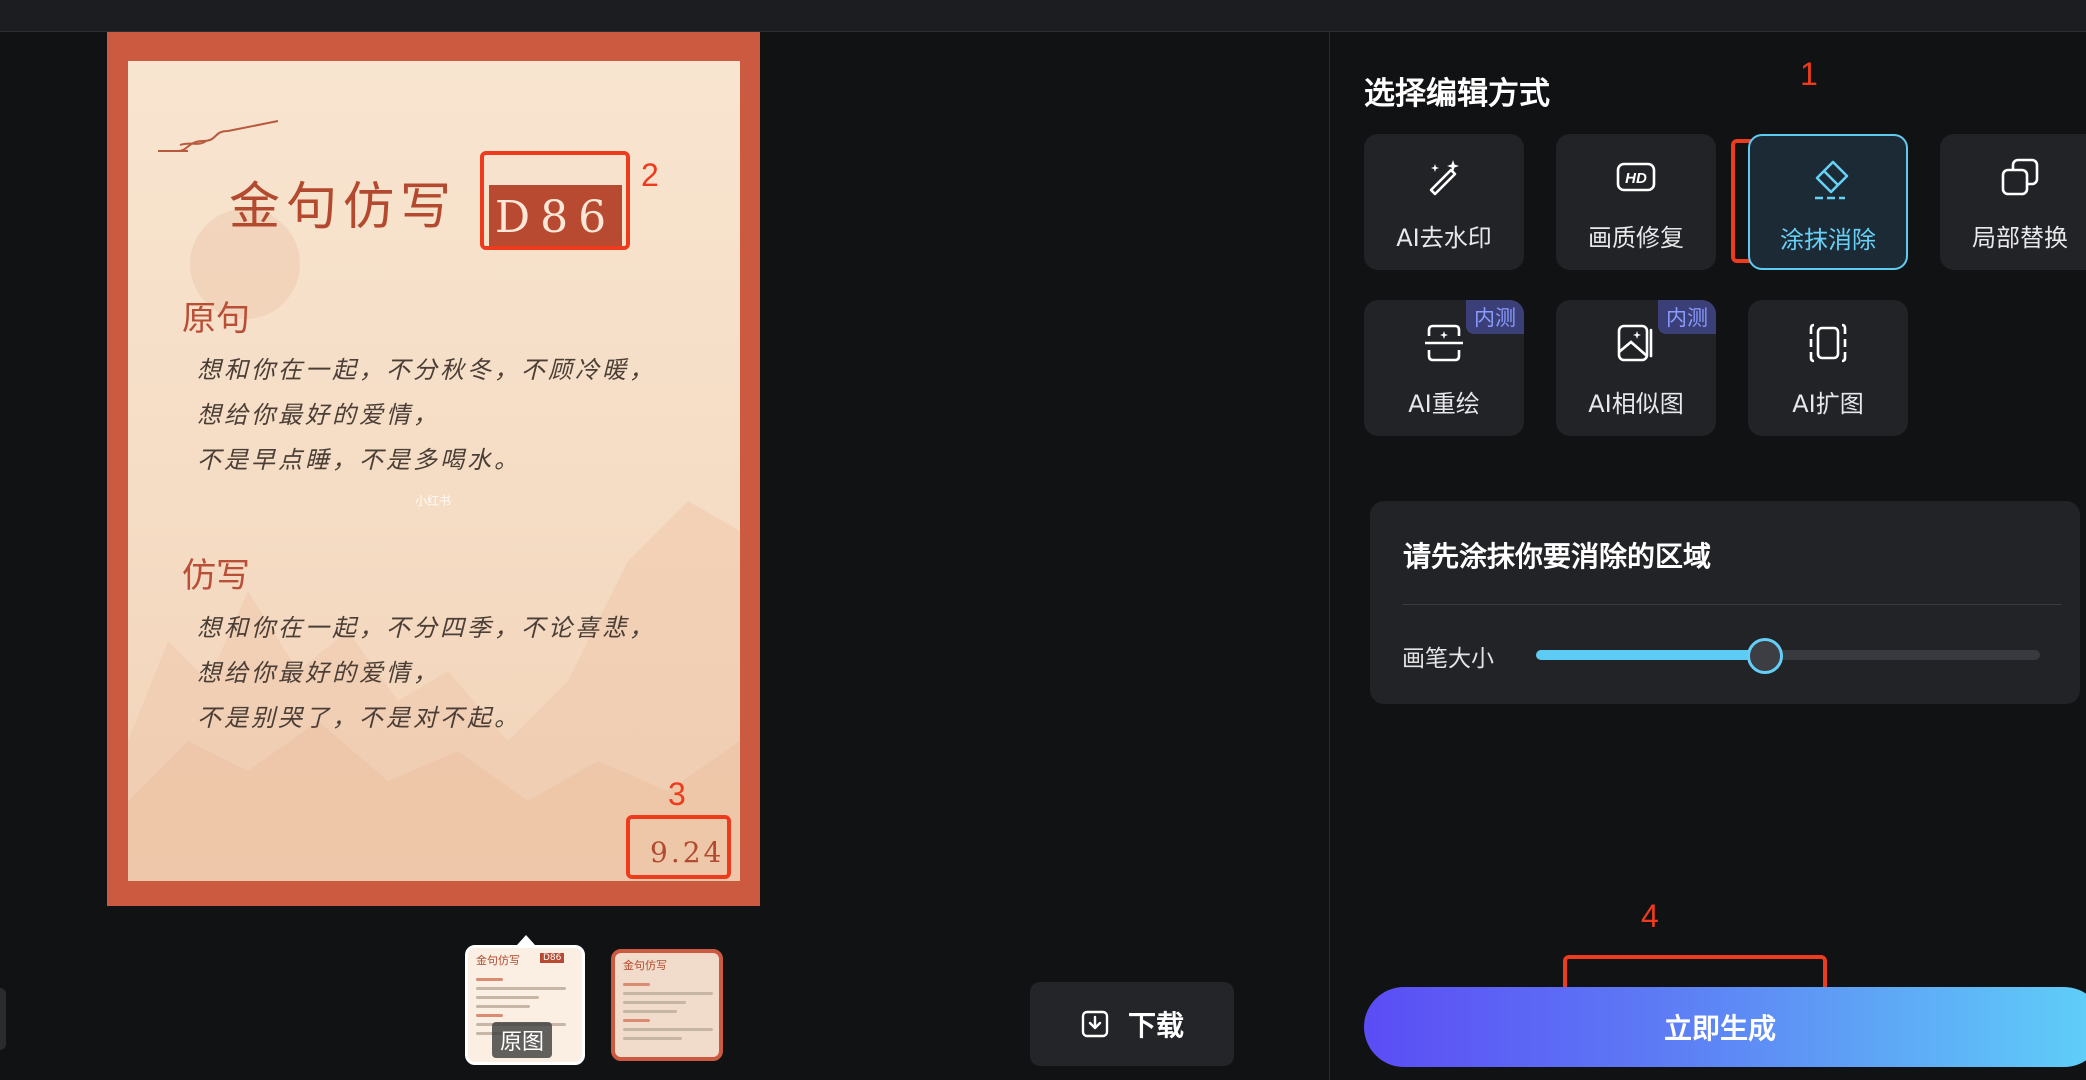 The image size is (2086, 1080). Describe the element at coordinates (1828, 404) in the screenshot. I see `tool-label: AI扩图` at that location.